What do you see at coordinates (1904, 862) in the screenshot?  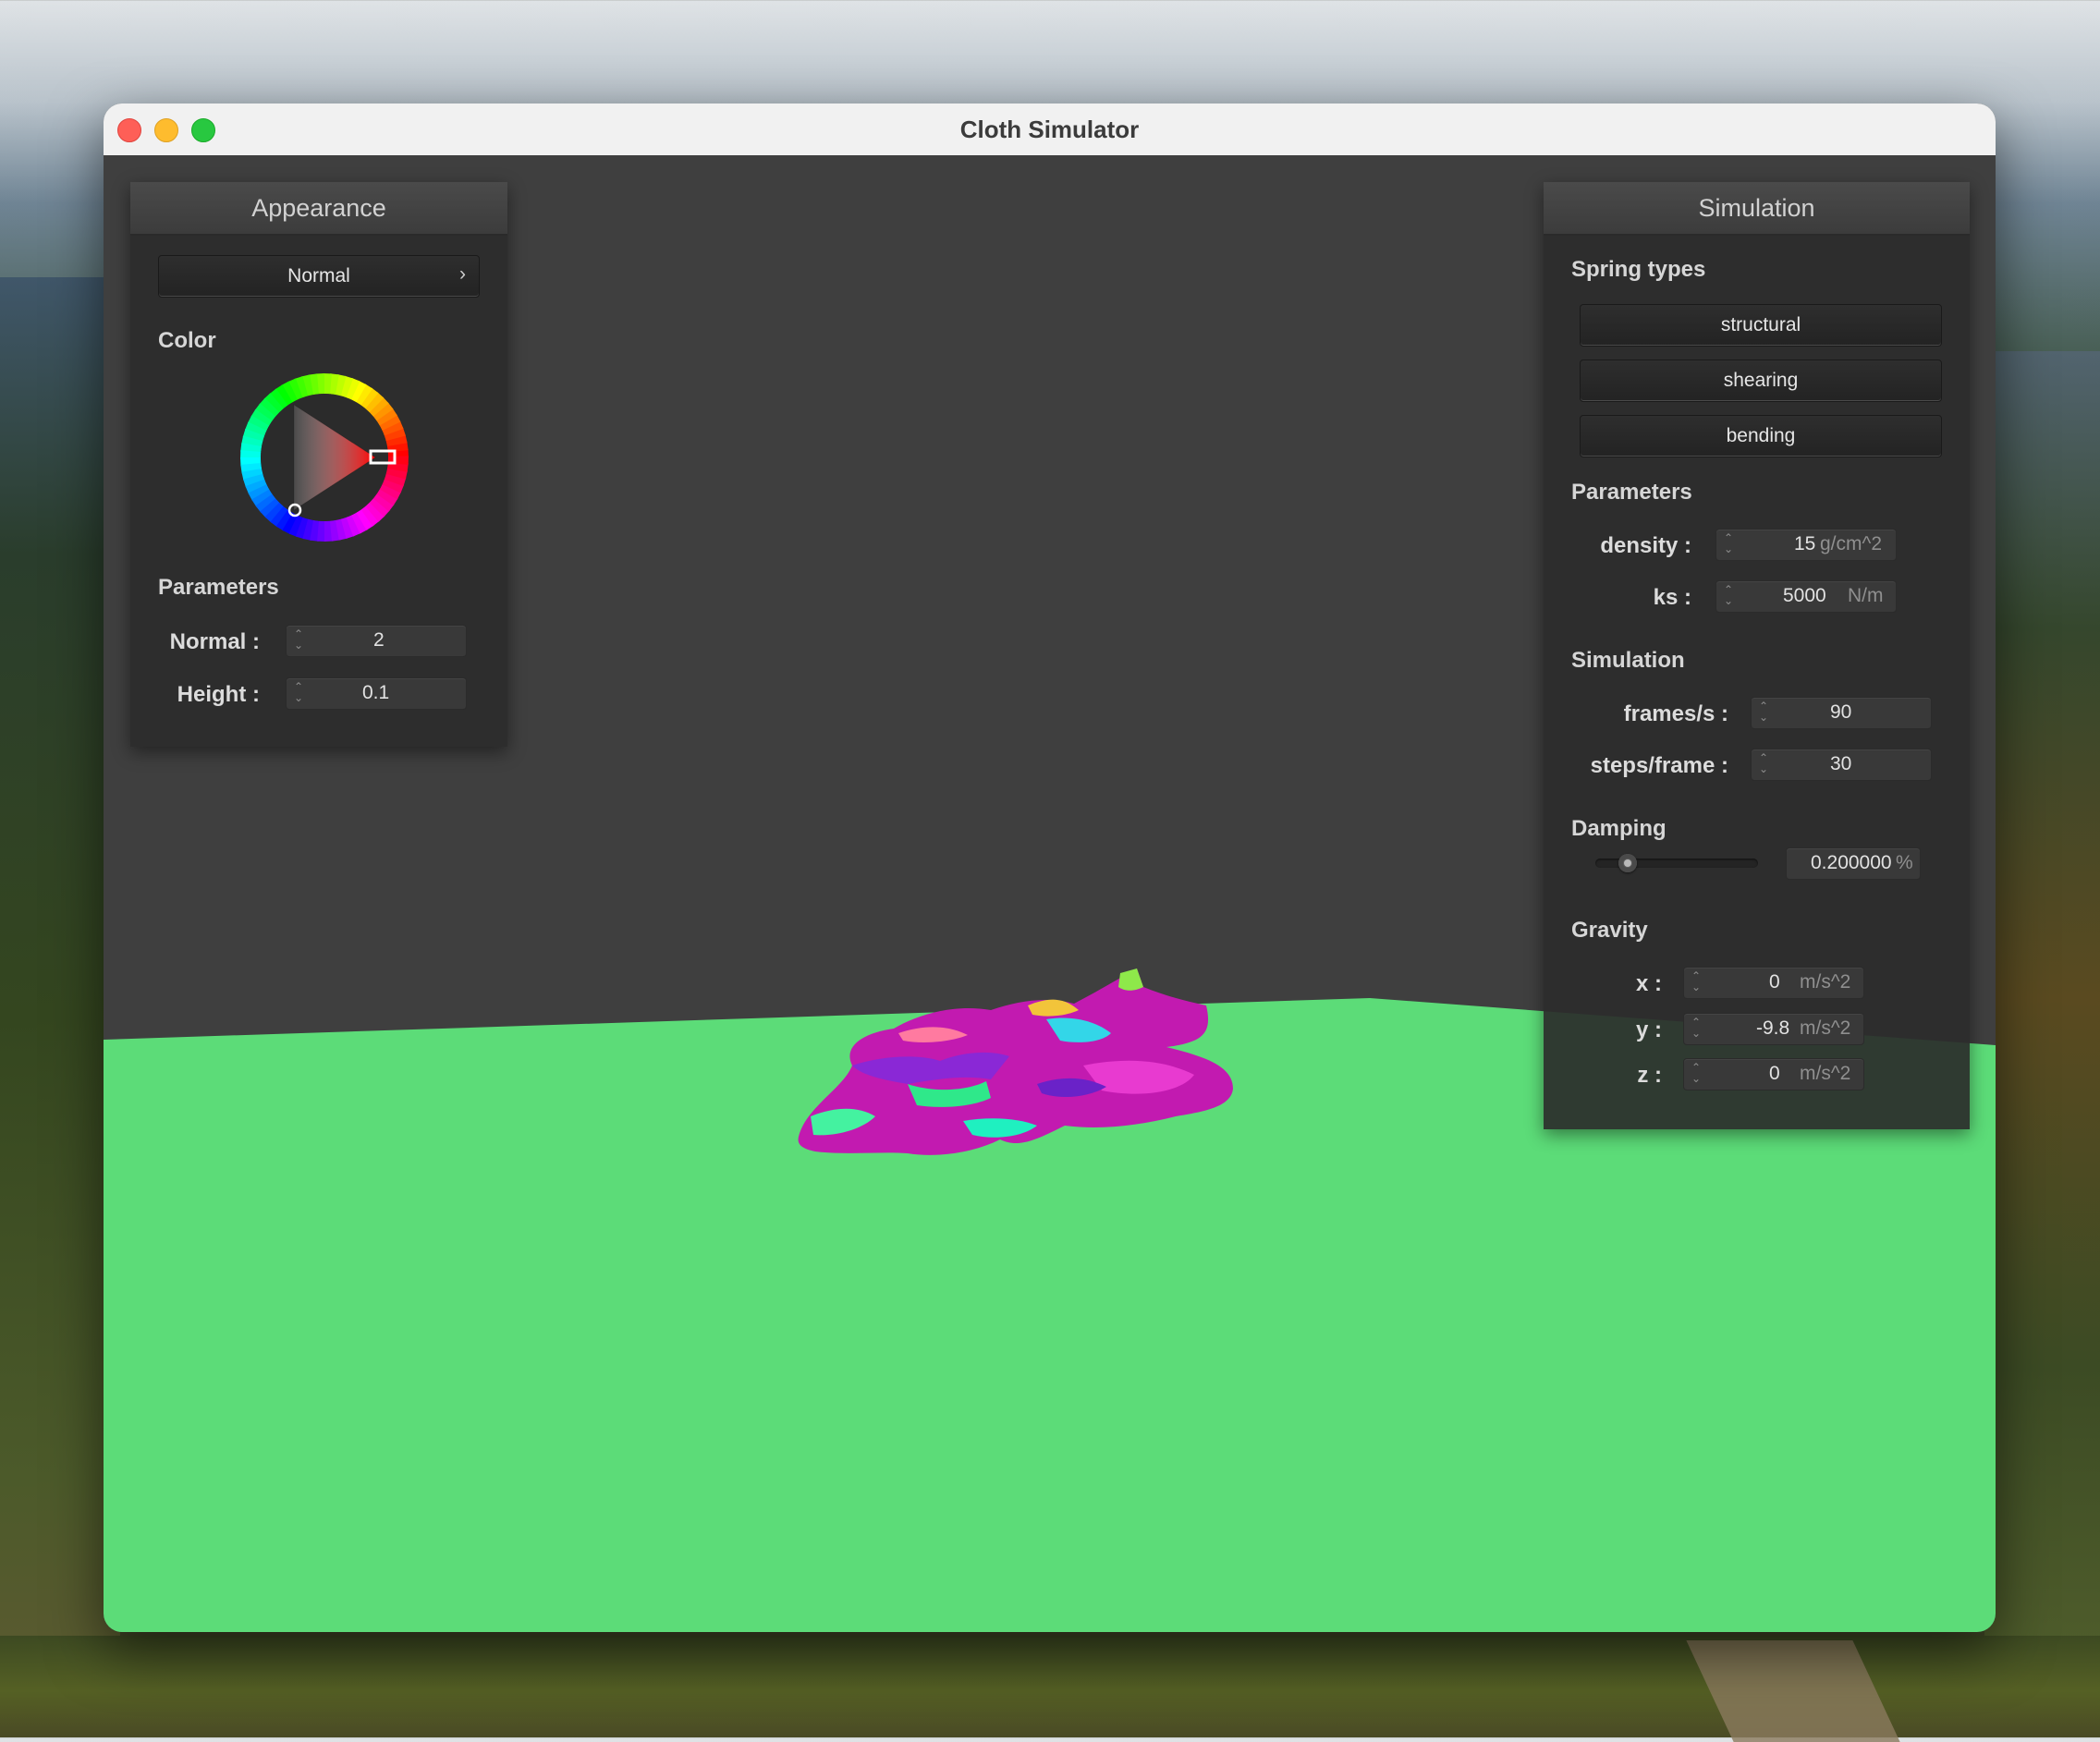 I see `damping-unit: %` at bounding box center [1904, 862].